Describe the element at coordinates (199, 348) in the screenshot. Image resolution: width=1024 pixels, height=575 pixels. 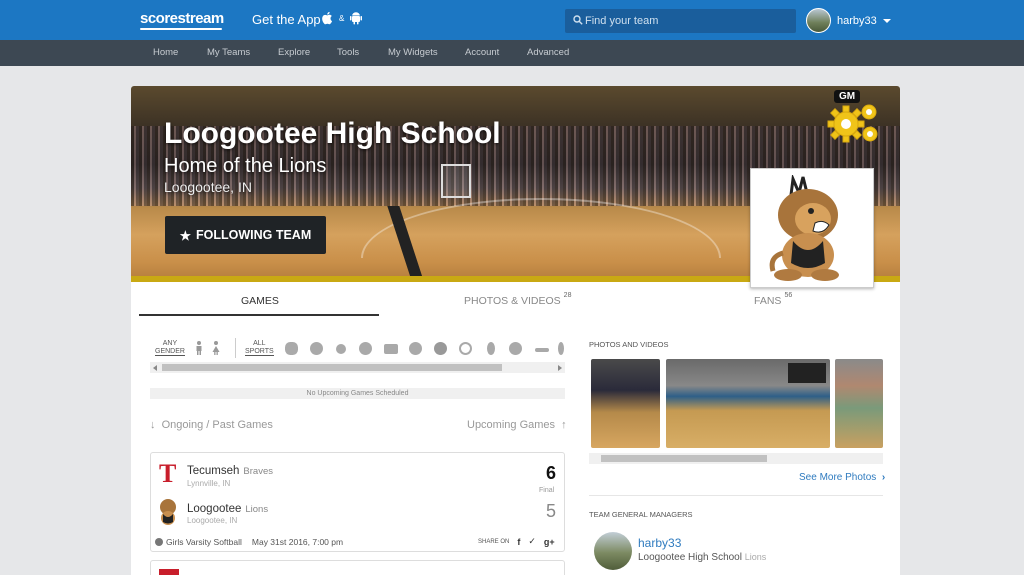
I see `male-icon` at that location.